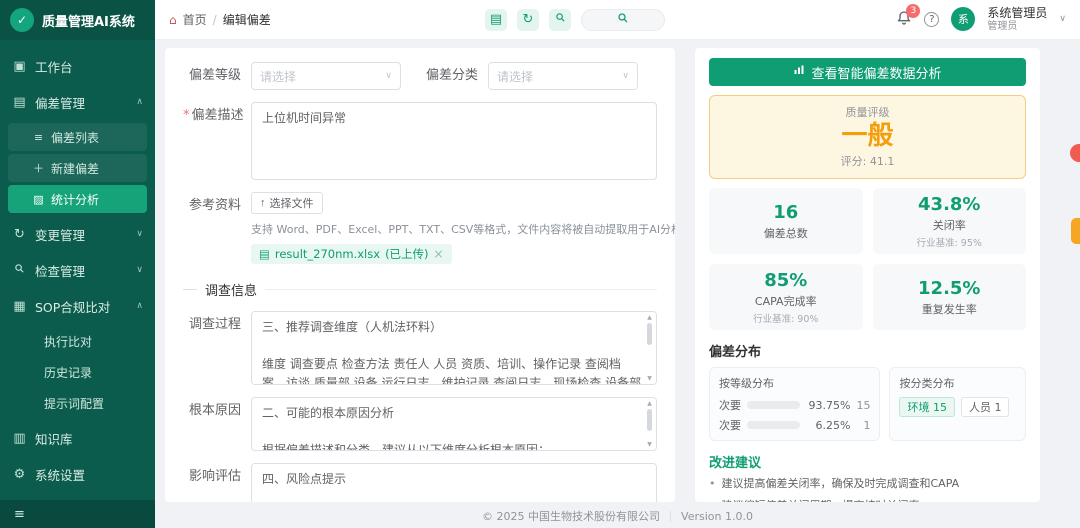 This screenshot has height=528, width=1080. I want to click on rating-label: 质量评级, so click(867, 112).